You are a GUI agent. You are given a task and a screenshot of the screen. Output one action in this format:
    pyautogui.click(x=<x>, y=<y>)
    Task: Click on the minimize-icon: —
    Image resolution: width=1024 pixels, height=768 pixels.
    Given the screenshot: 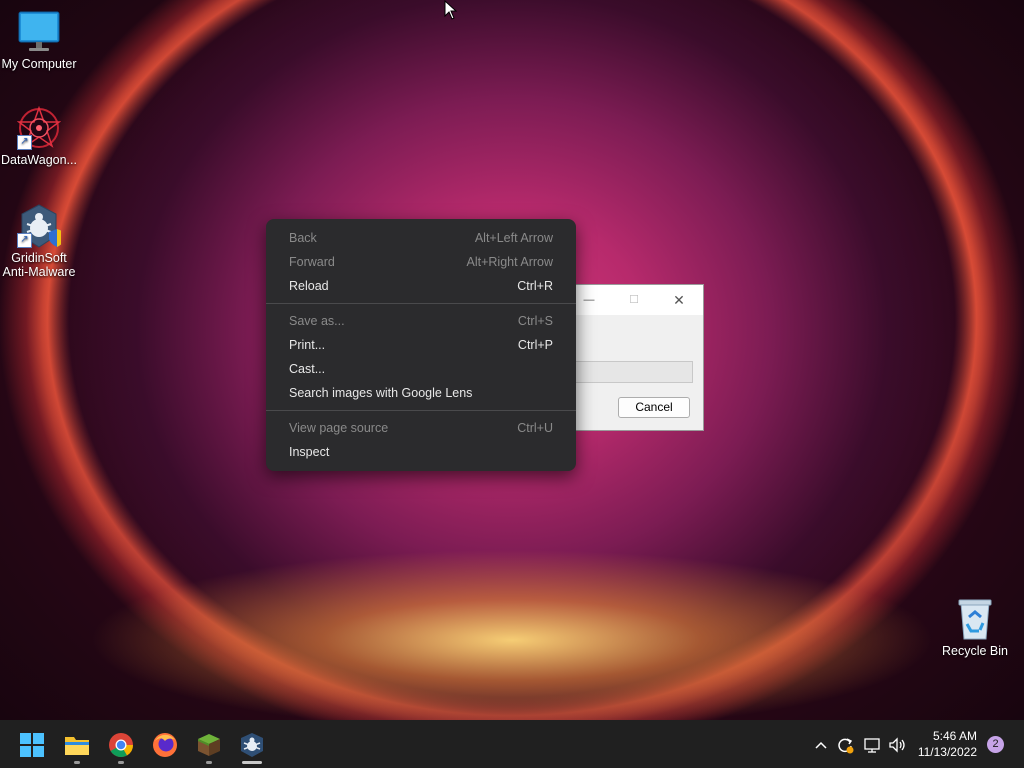 What is the action you would take?
    pyautogui.click(x=589, y=300)
    